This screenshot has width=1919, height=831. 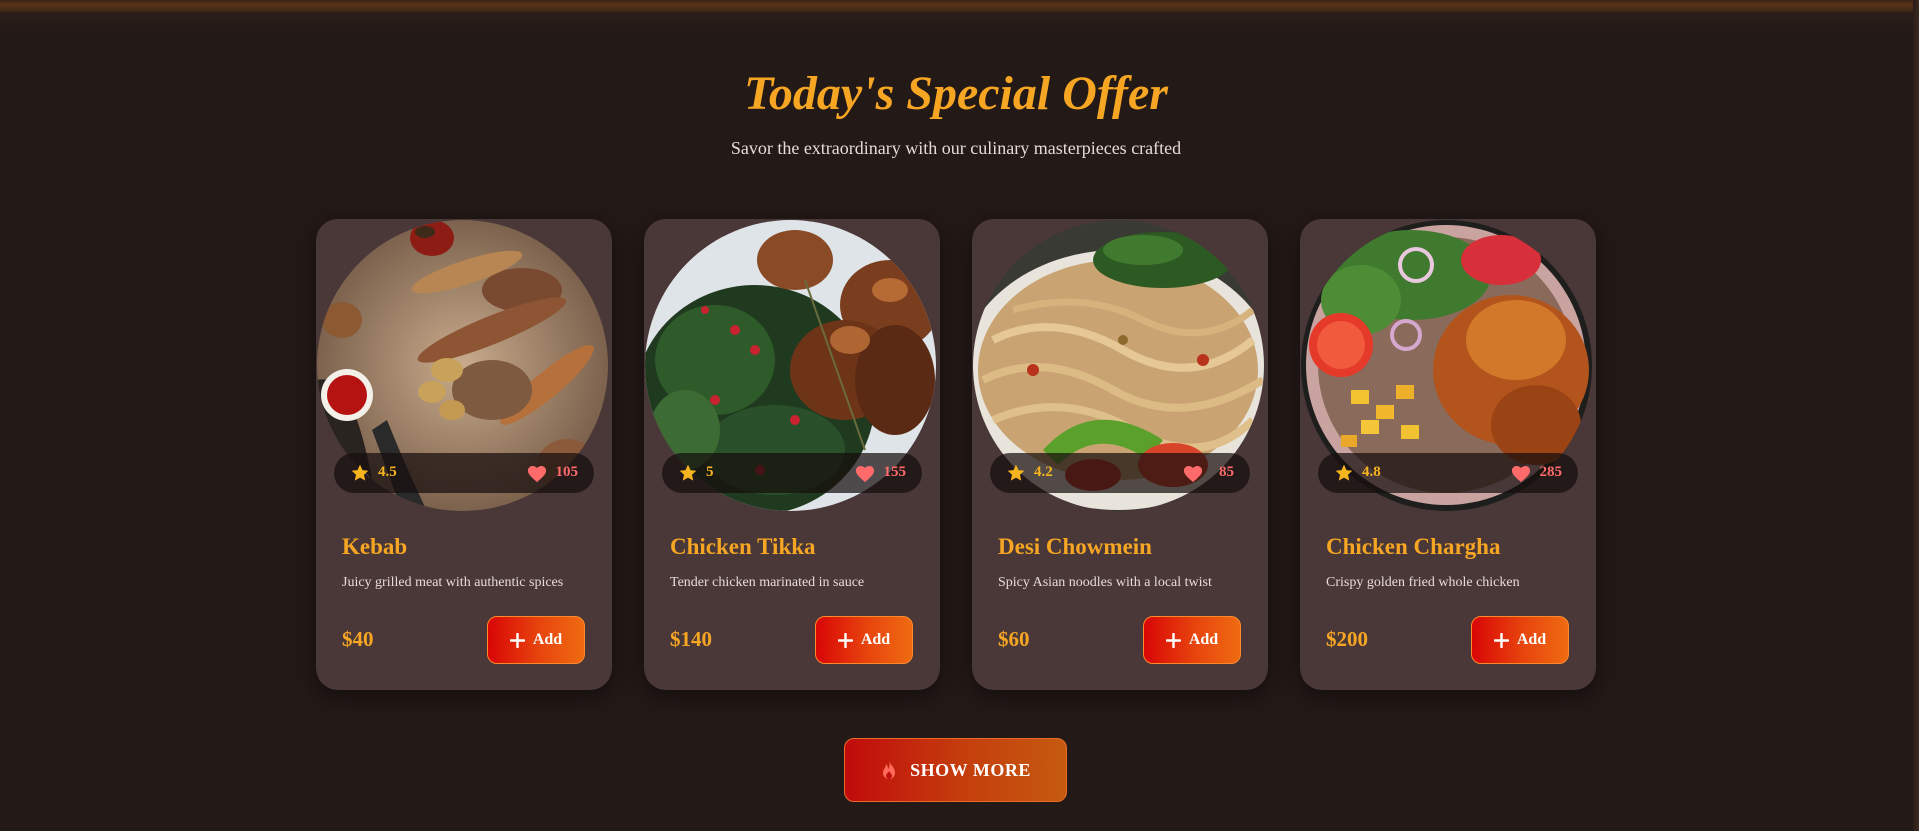 I want to click on dish-price: $60, so click(x=1014, y=639).